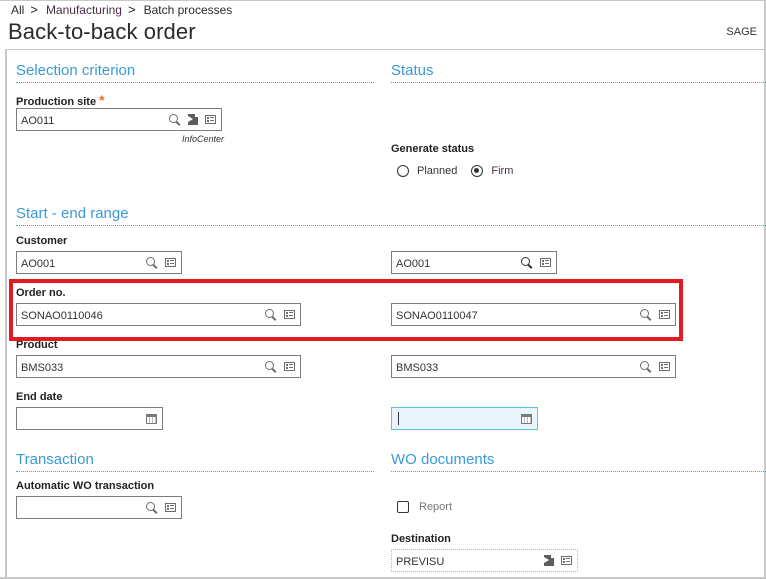 This screenshot has width=766, height=579. I want to click on breadcrumb: All > Manufacturing > Batch processes, so click(121, 9).